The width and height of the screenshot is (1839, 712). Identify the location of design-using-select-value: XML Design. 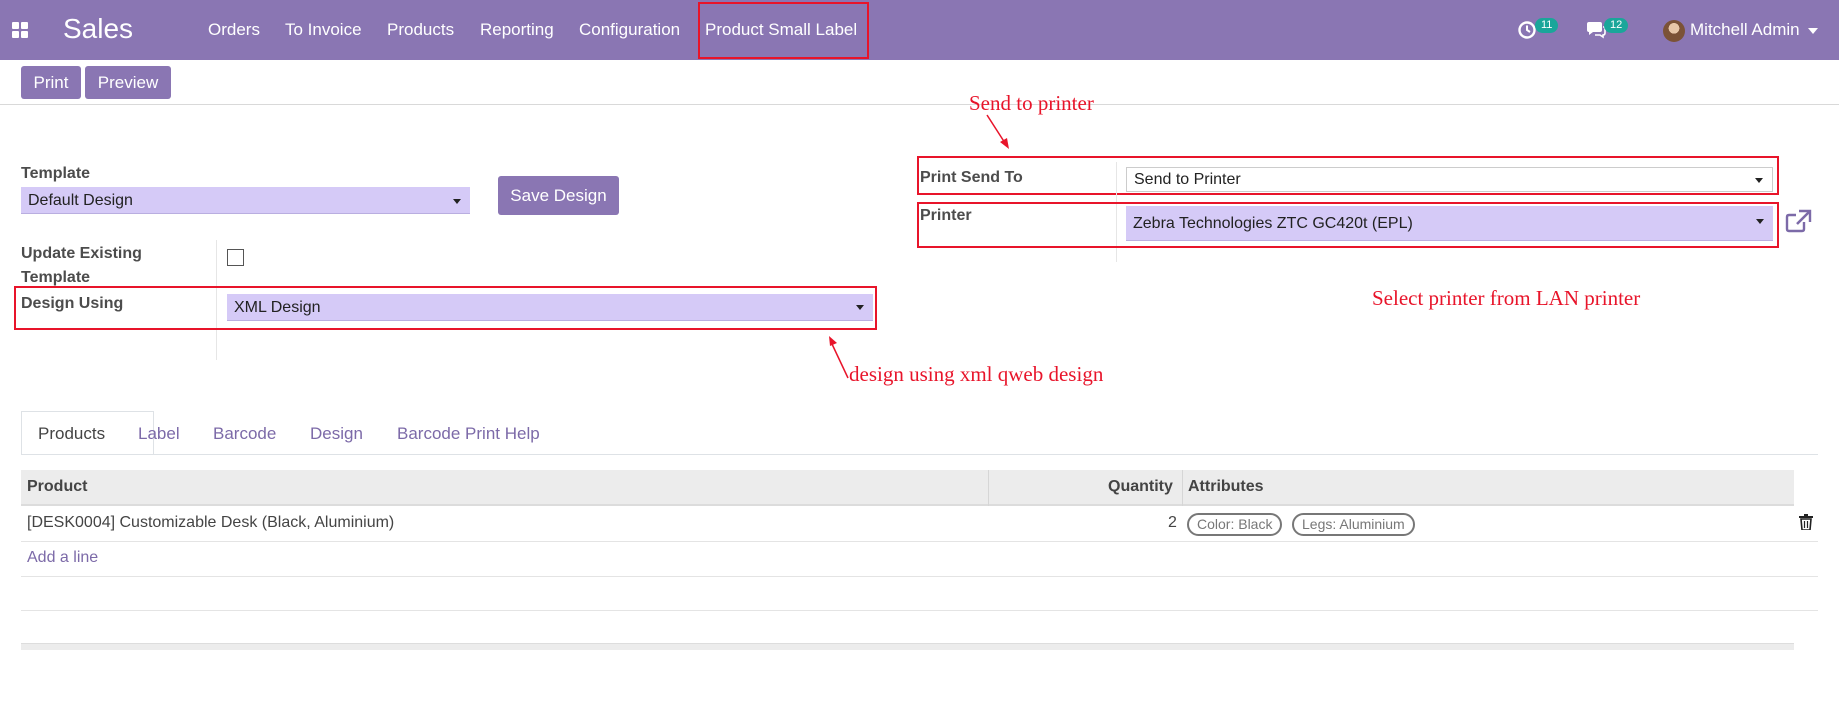
(277, 307).